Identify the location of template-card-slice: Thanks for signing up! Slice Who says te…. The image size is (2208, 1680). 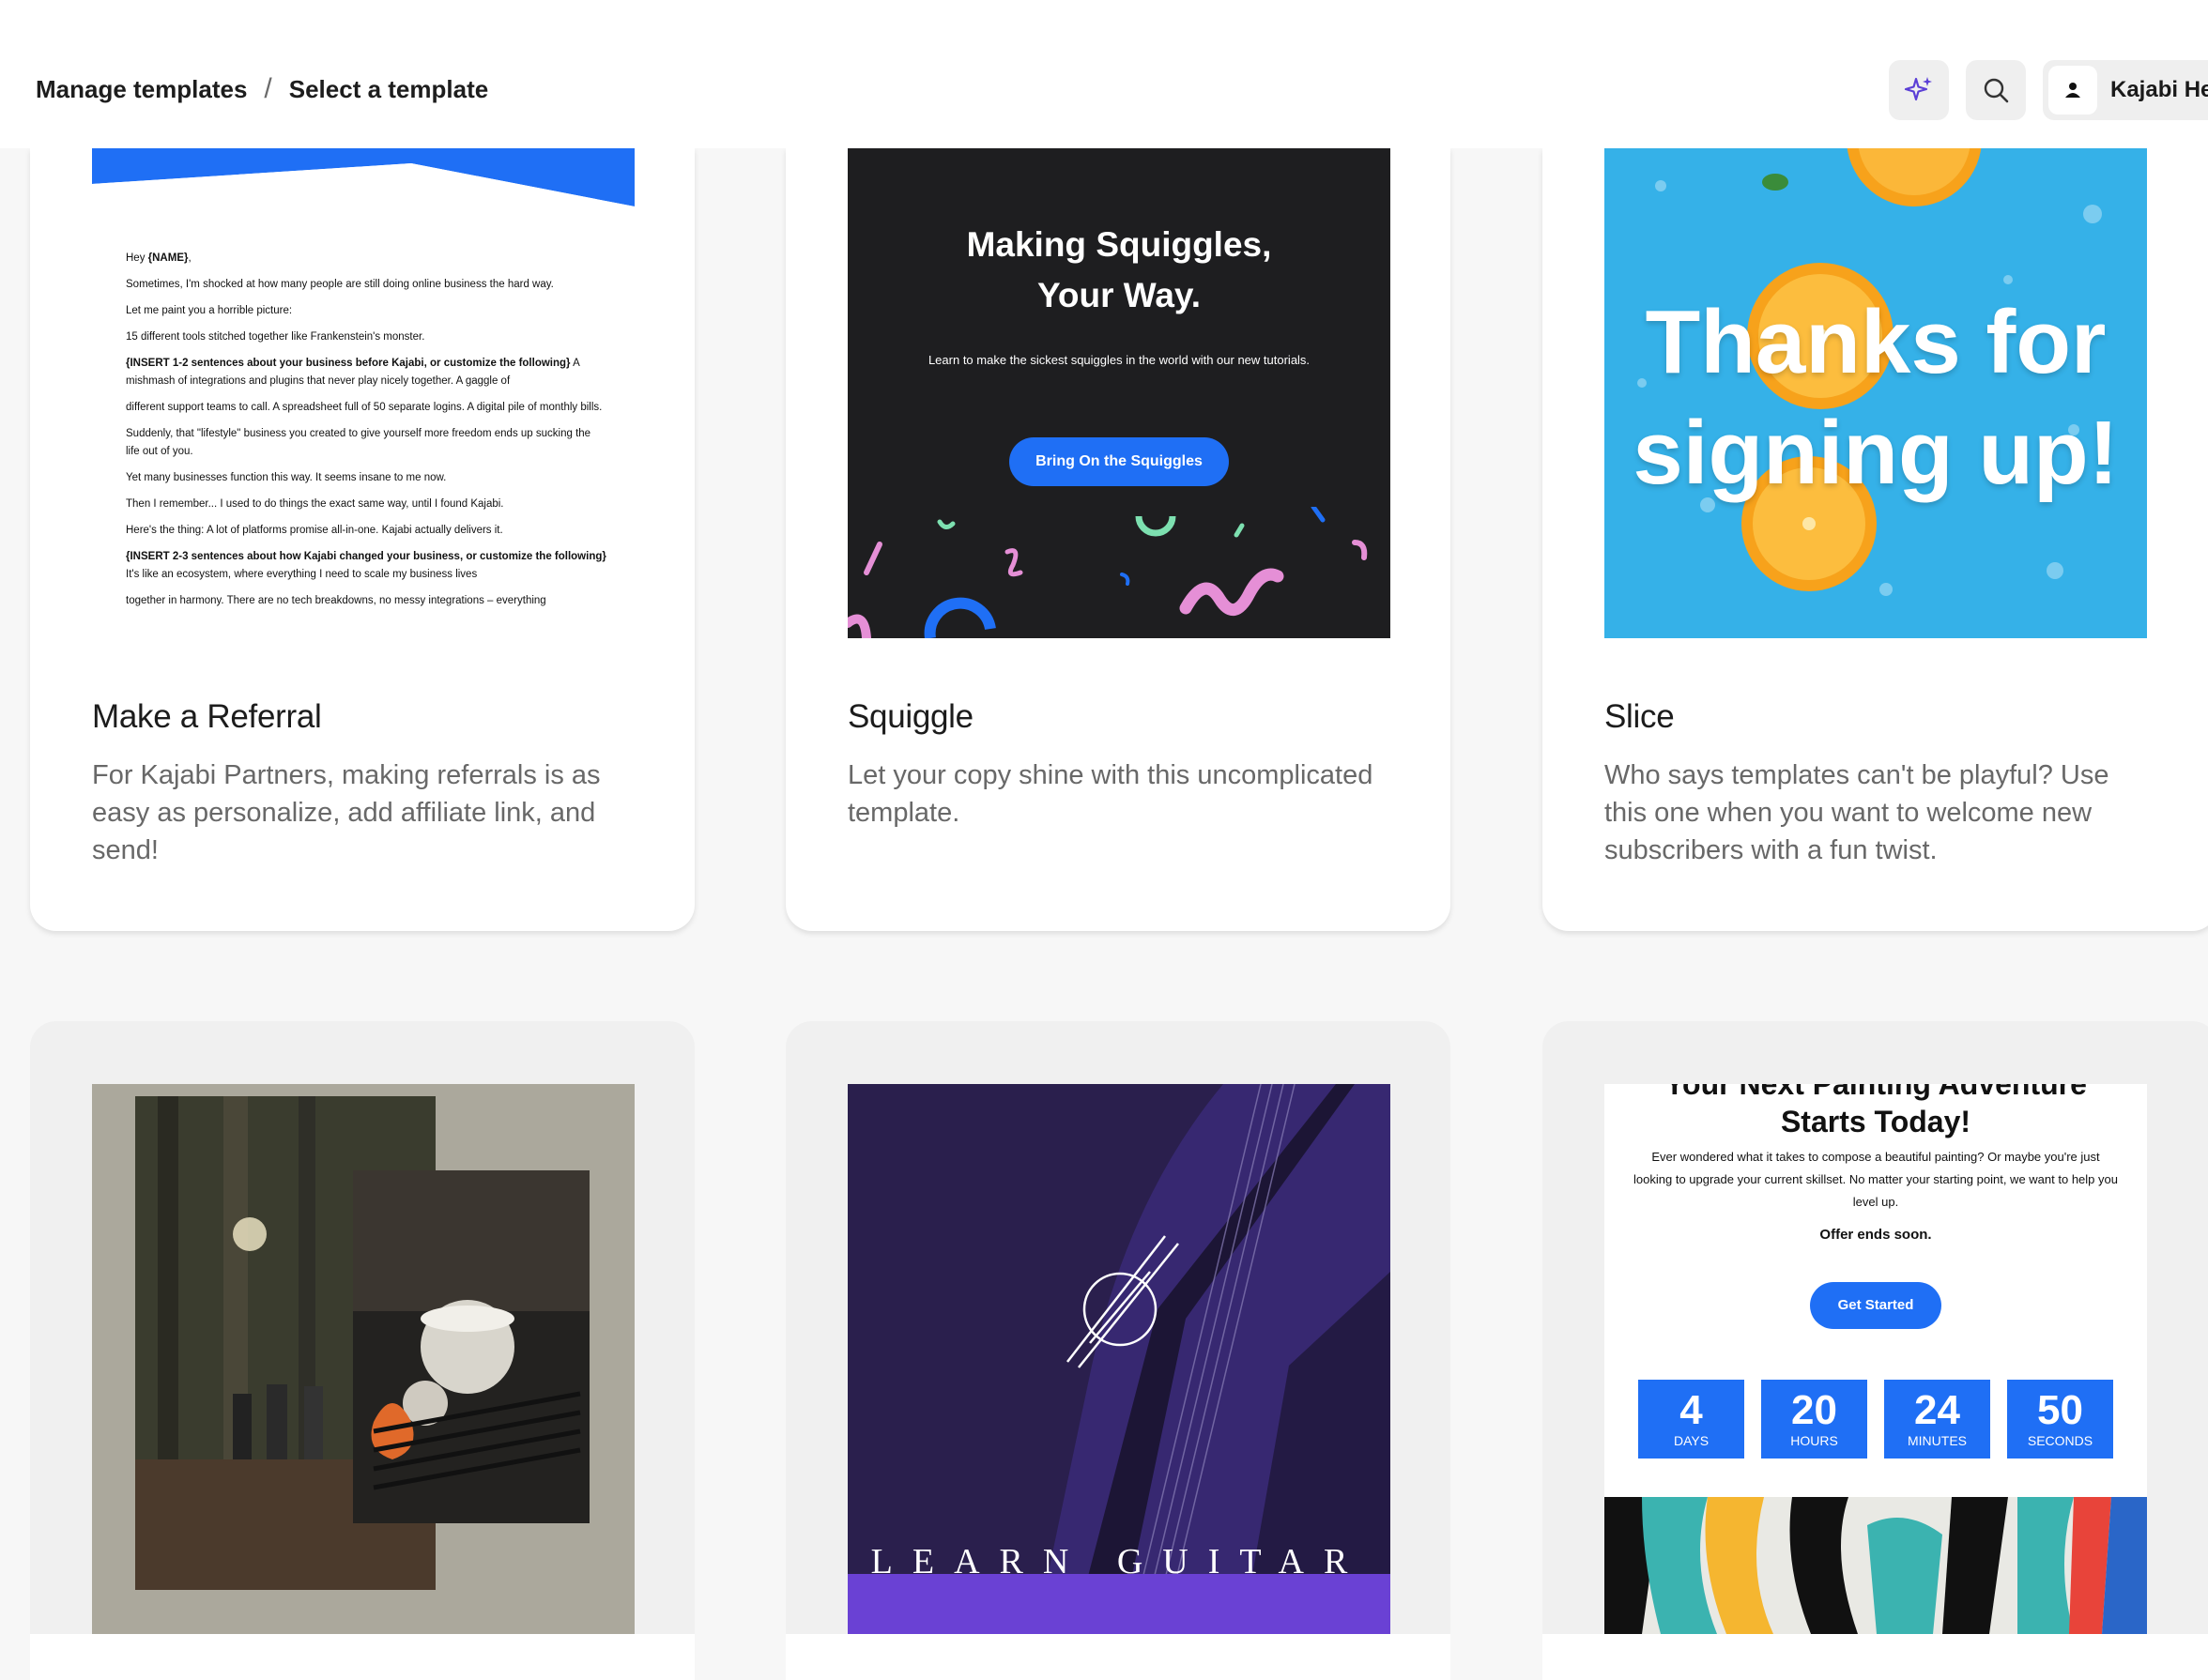
(1875, 539).